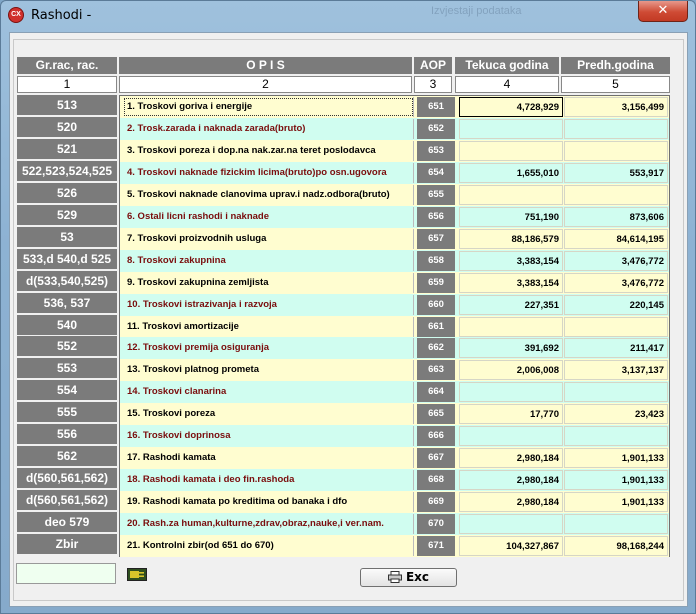 This screenshot has height=614, width=696. Describe the element at coordinates (476, 11) in the screenshot. I see `background-window-text: Izvjestaji podataka` at that location.